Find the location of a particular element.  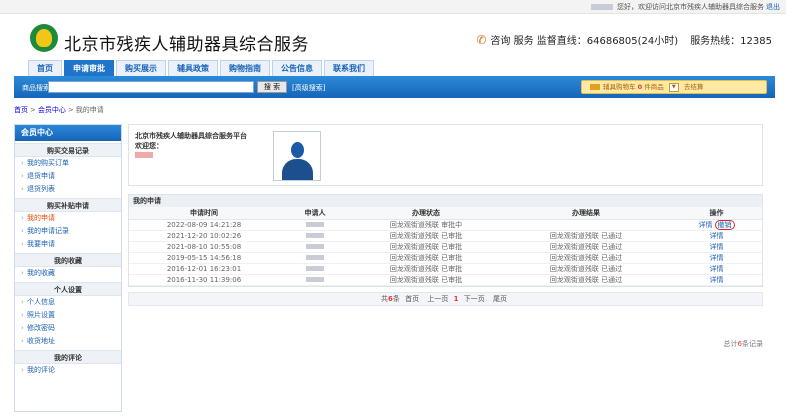

nav-shopping-guide: 购物指南 is located at coordinates (245, 68).